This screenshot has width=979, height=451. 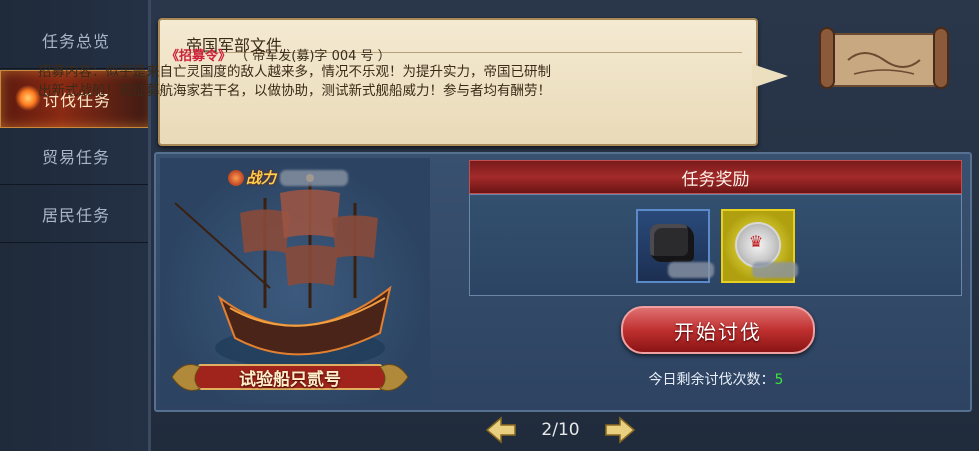 What do you see at coordinates (313, 56) in the screenshot?
I see `order-code: （ 帝军发(募)字 004 号 ）` at bounding box center [313, 56].